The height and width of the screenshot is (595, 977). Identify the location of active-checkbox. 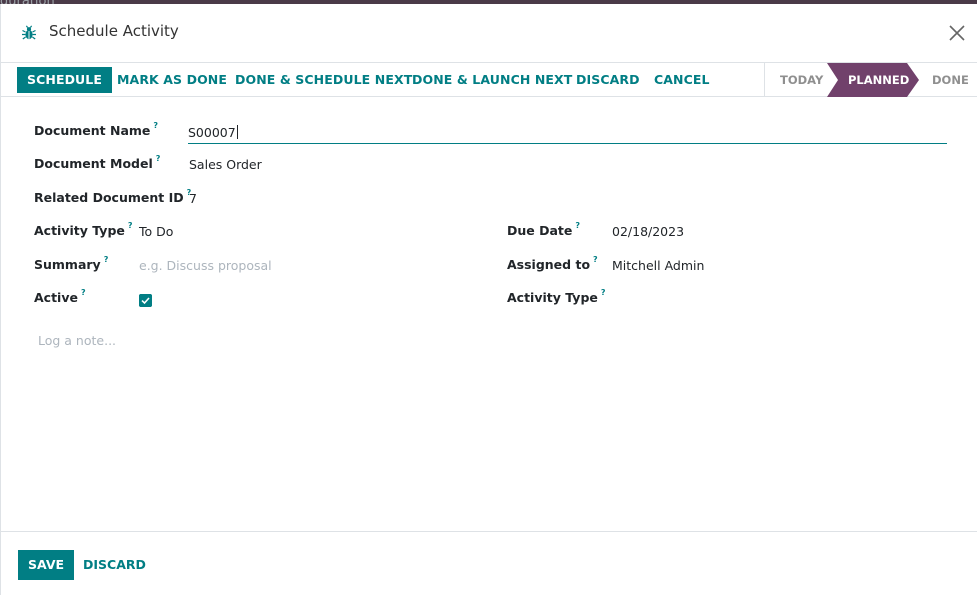
(145, 300).